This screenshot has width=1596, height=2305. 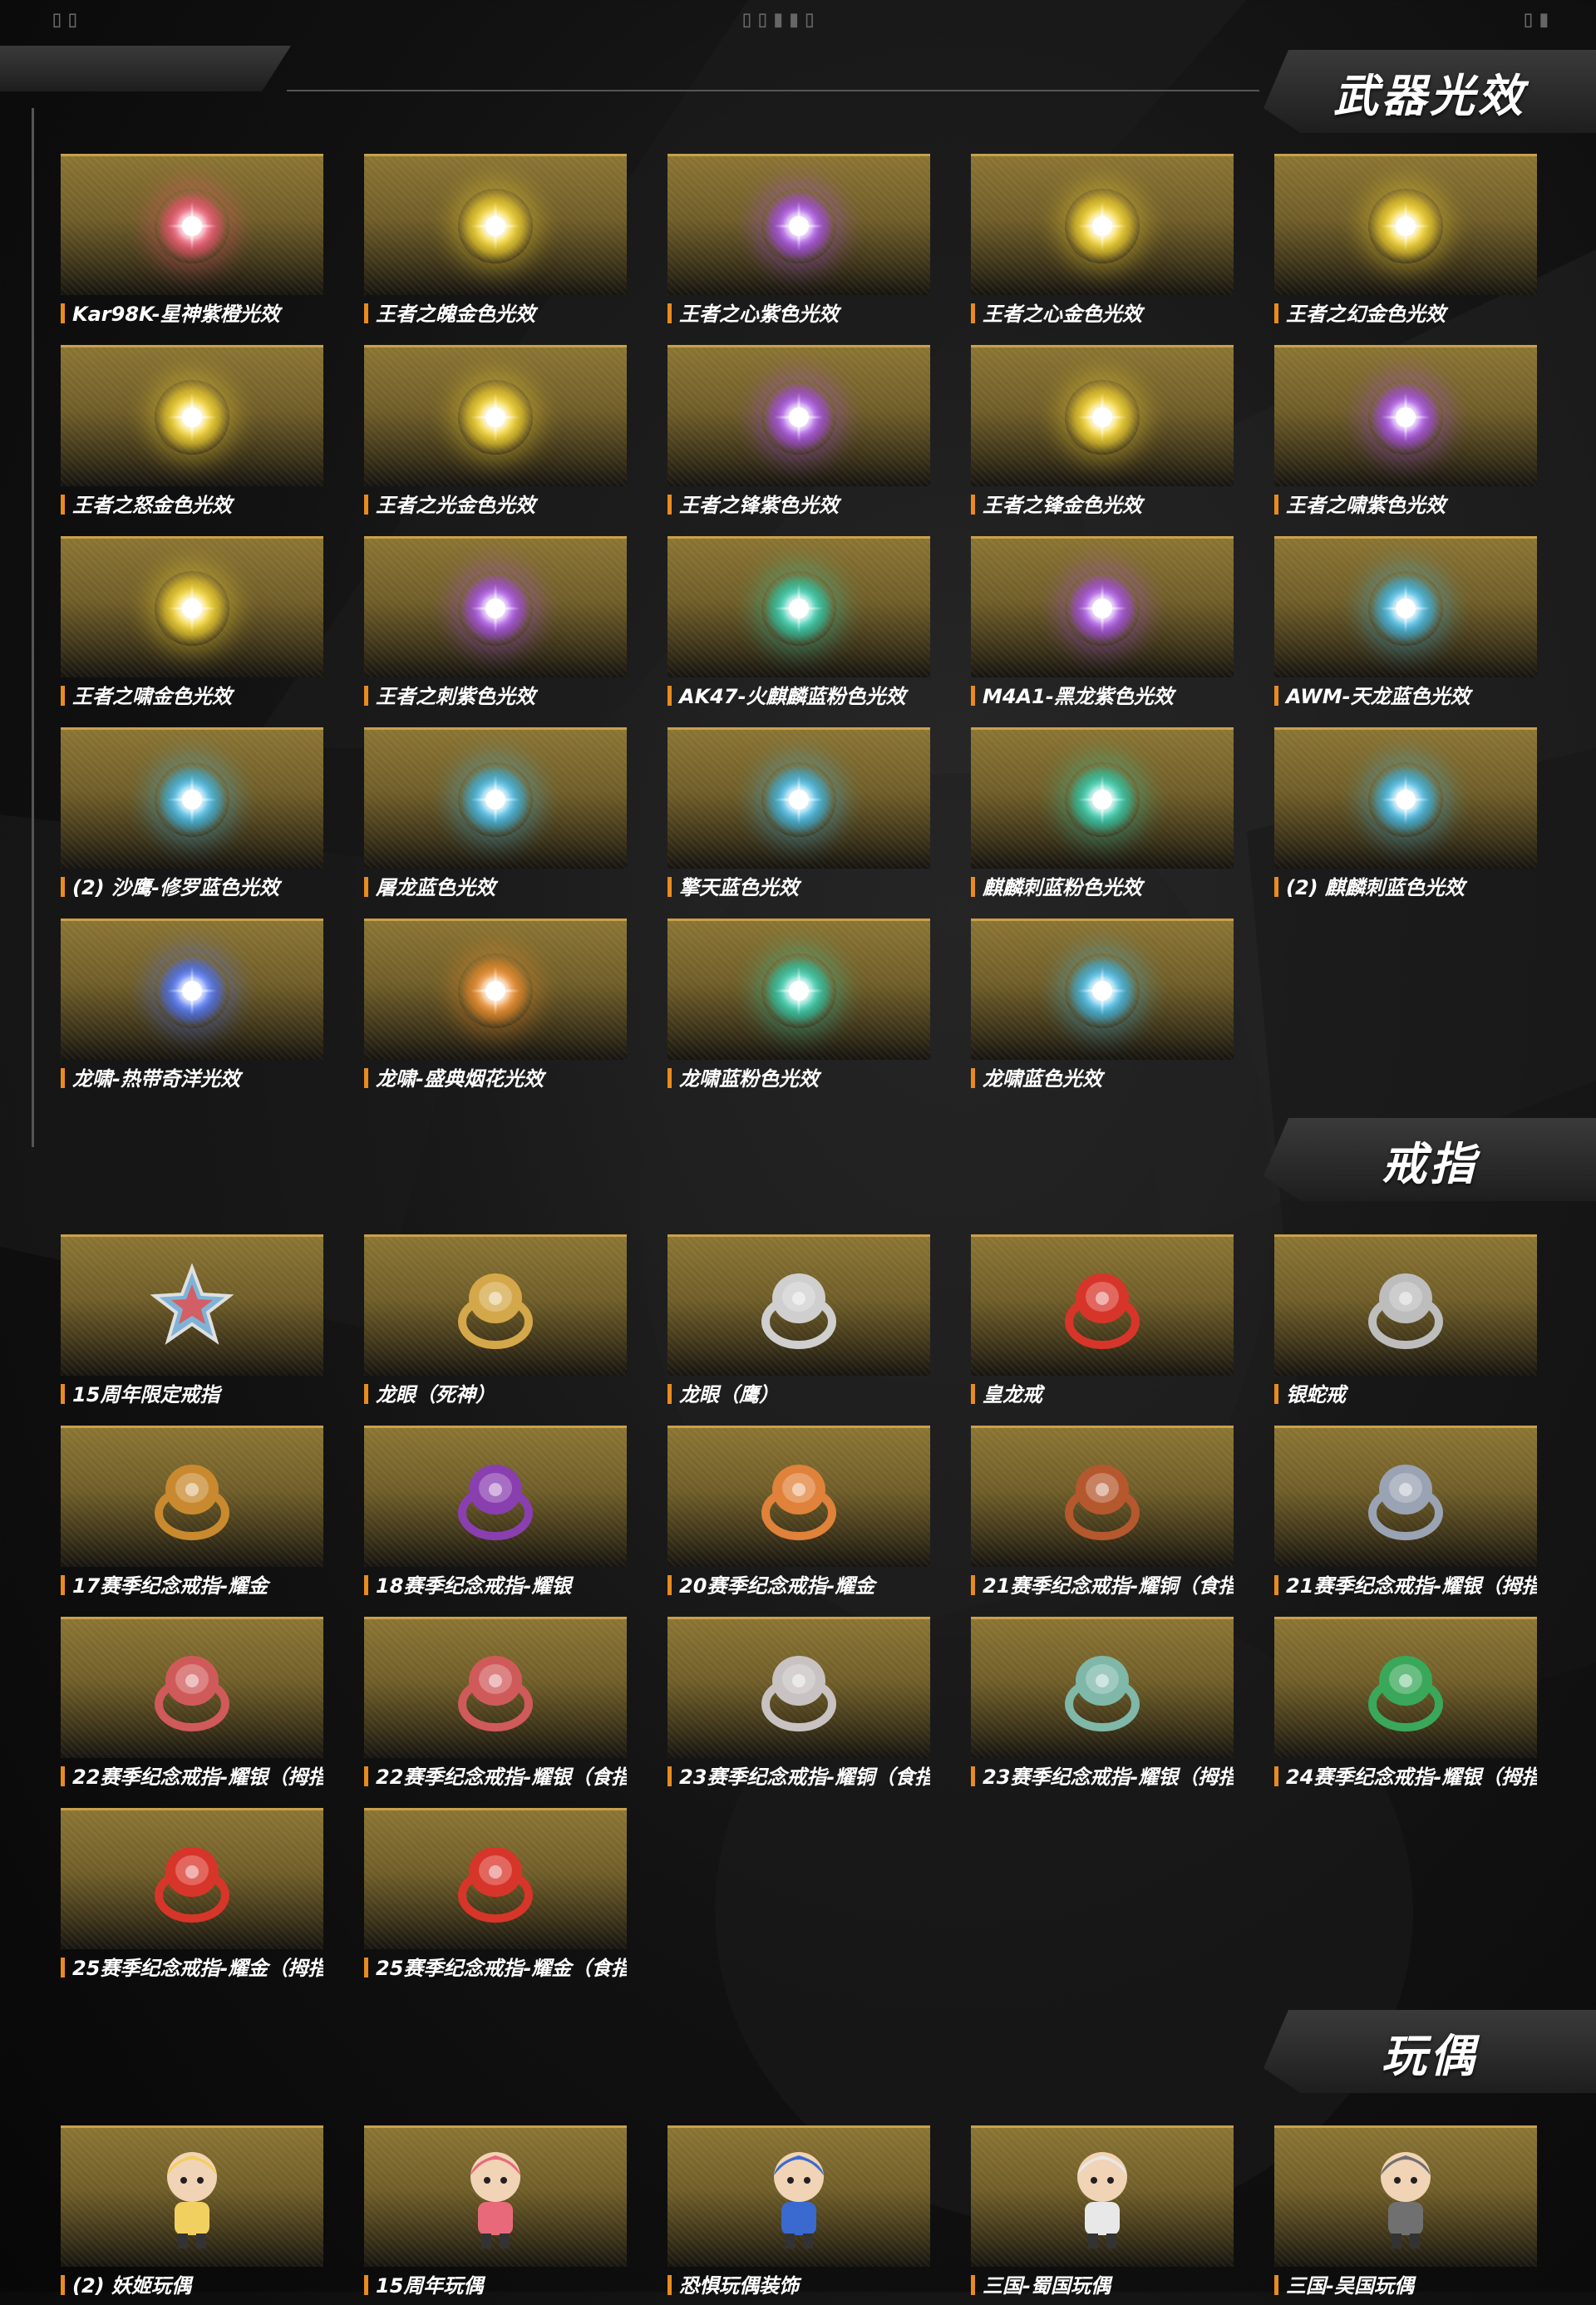 I want to click on dolls-item-card: 三国-吴国玩偶, so click(x=1405, y=2215).